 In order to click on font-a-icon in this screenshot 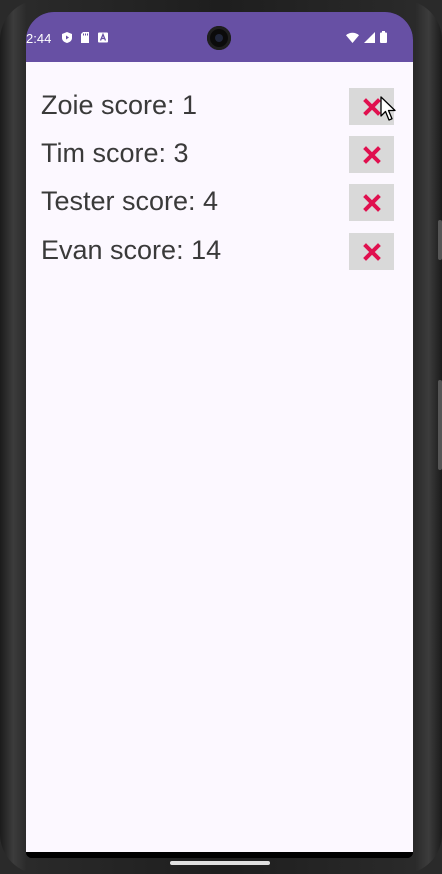, I will do `click(103, 37)`.